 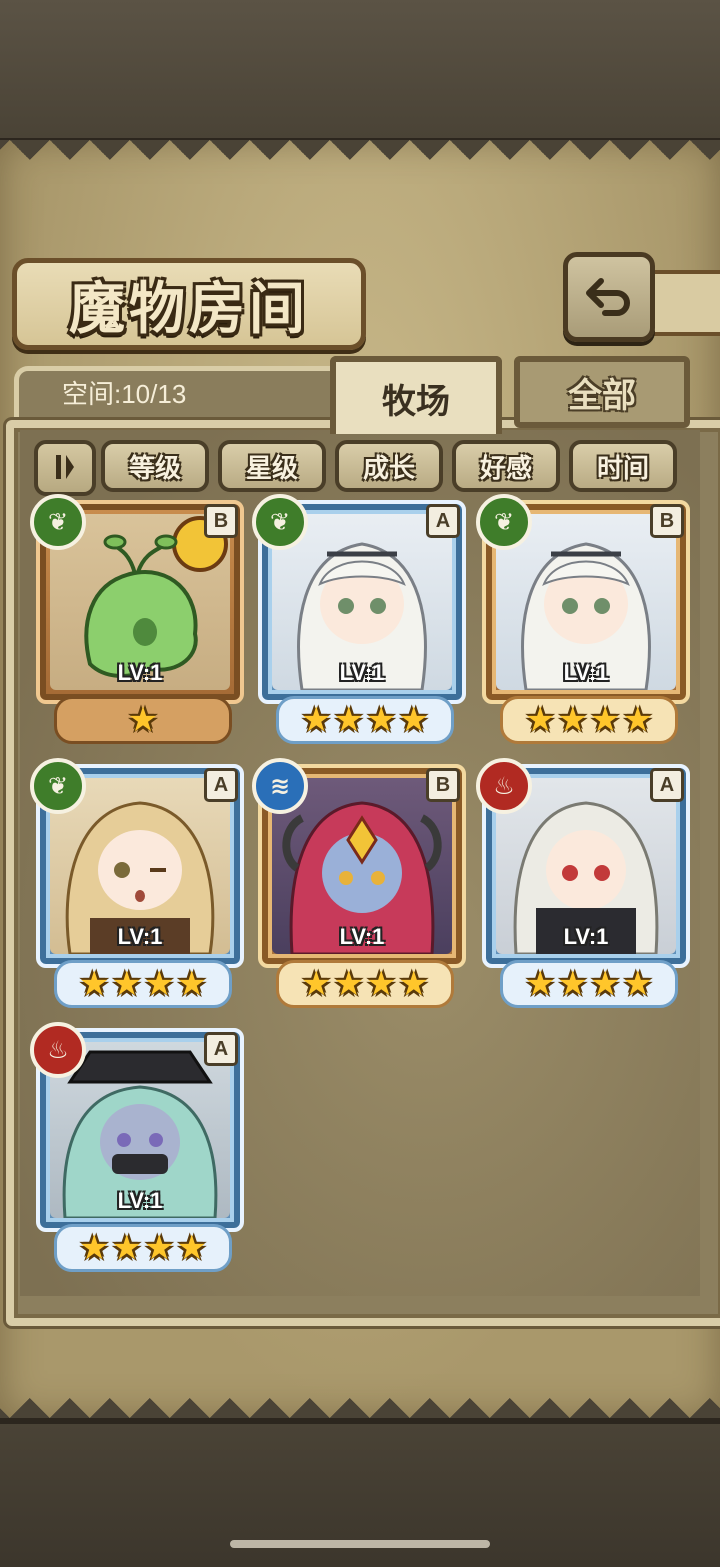 What do you see at coordinates (360, 160) in the screenshot?
I see `parchment-top-edge` at bounding box center [360, 160].